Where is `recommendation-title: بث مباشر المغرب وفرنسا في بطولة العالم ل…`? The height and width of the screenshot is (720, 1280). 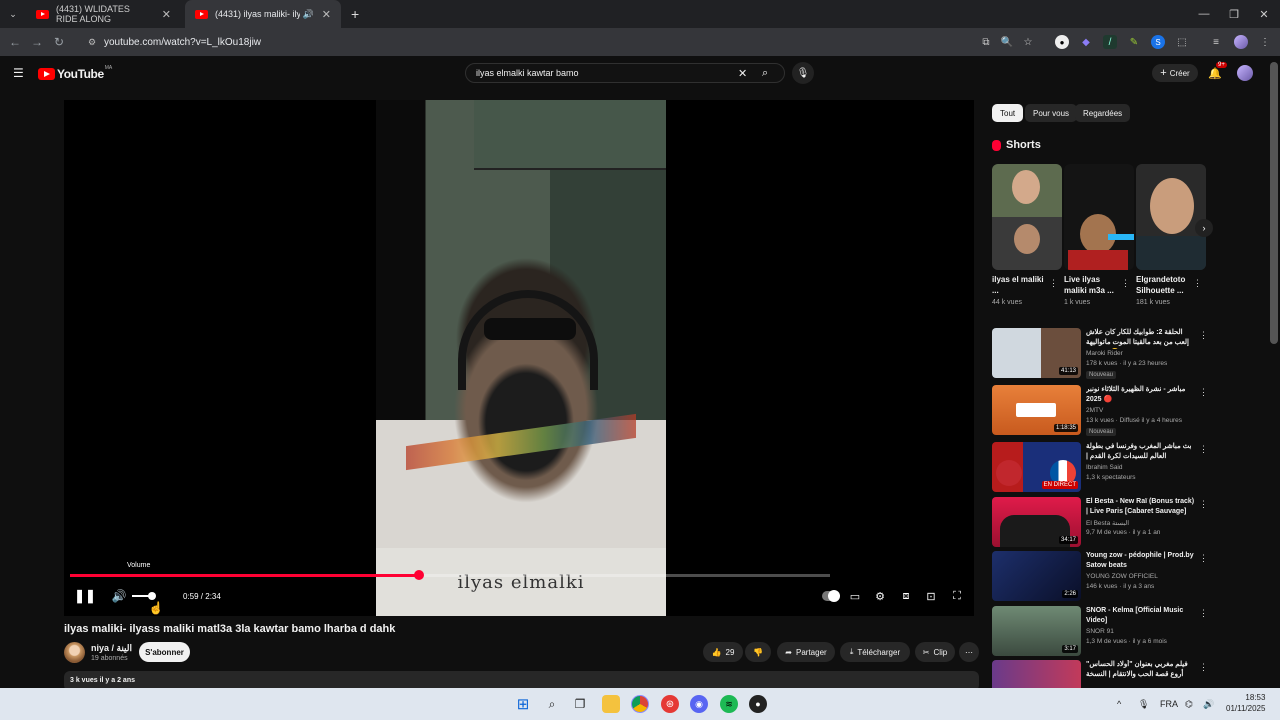 recommendation-title: بث مباشر المغرب وفرنسا في بطولة العالم ل… is located at coordinates (1141, 452).